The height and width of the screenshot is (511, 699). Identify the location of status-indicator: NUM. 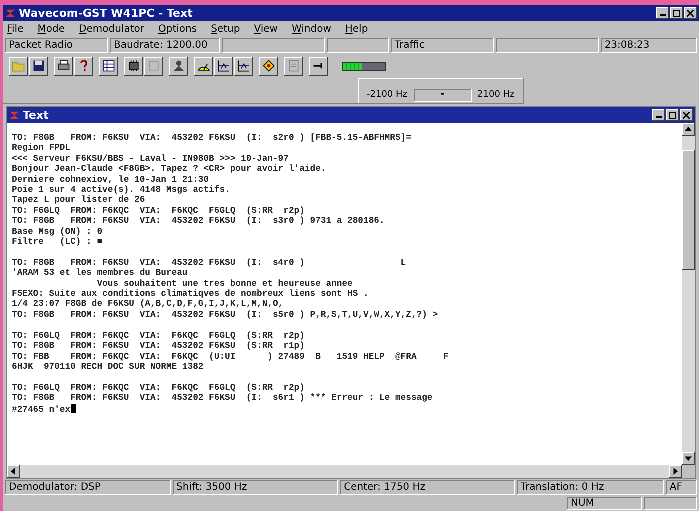
(604, 503).